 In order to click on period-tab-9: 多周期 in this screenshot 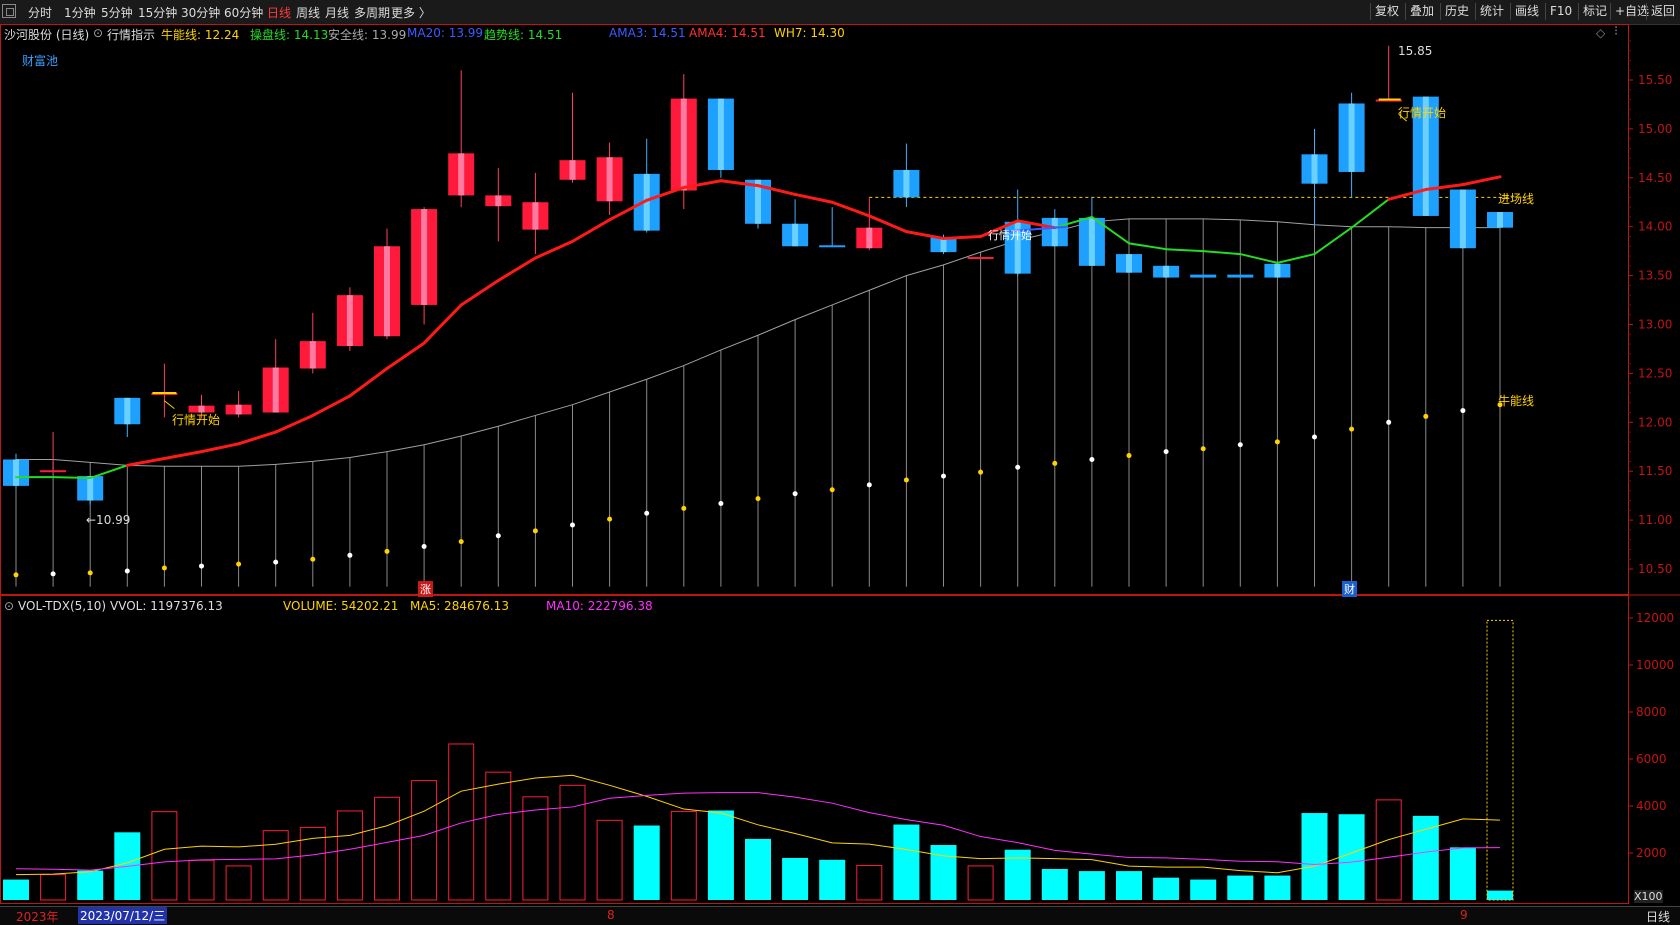, I will do `click(372, 12)`.